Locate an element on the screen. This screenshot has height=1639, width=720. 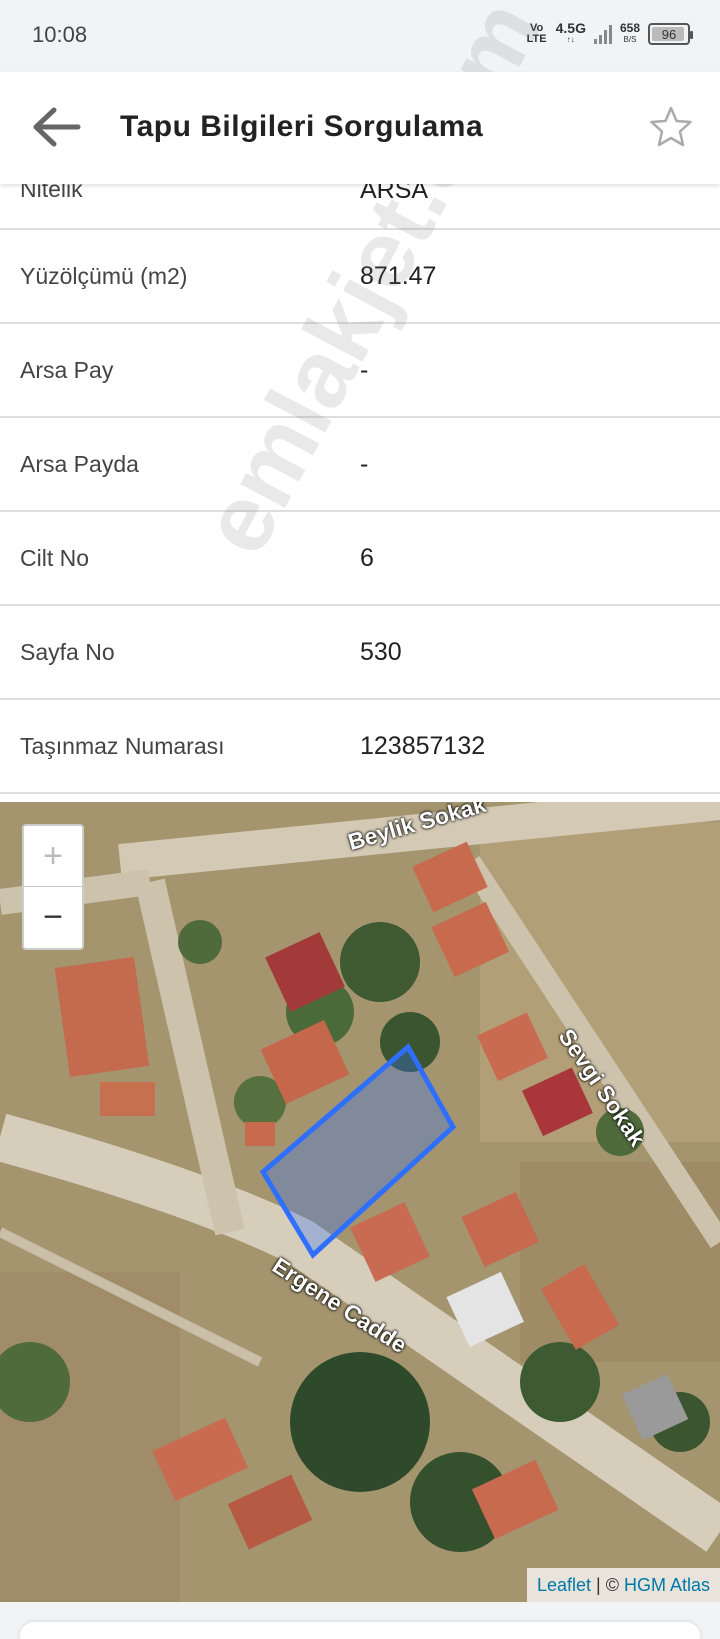
table-row: Arsa Payda - is located at coordinates (360, 465).